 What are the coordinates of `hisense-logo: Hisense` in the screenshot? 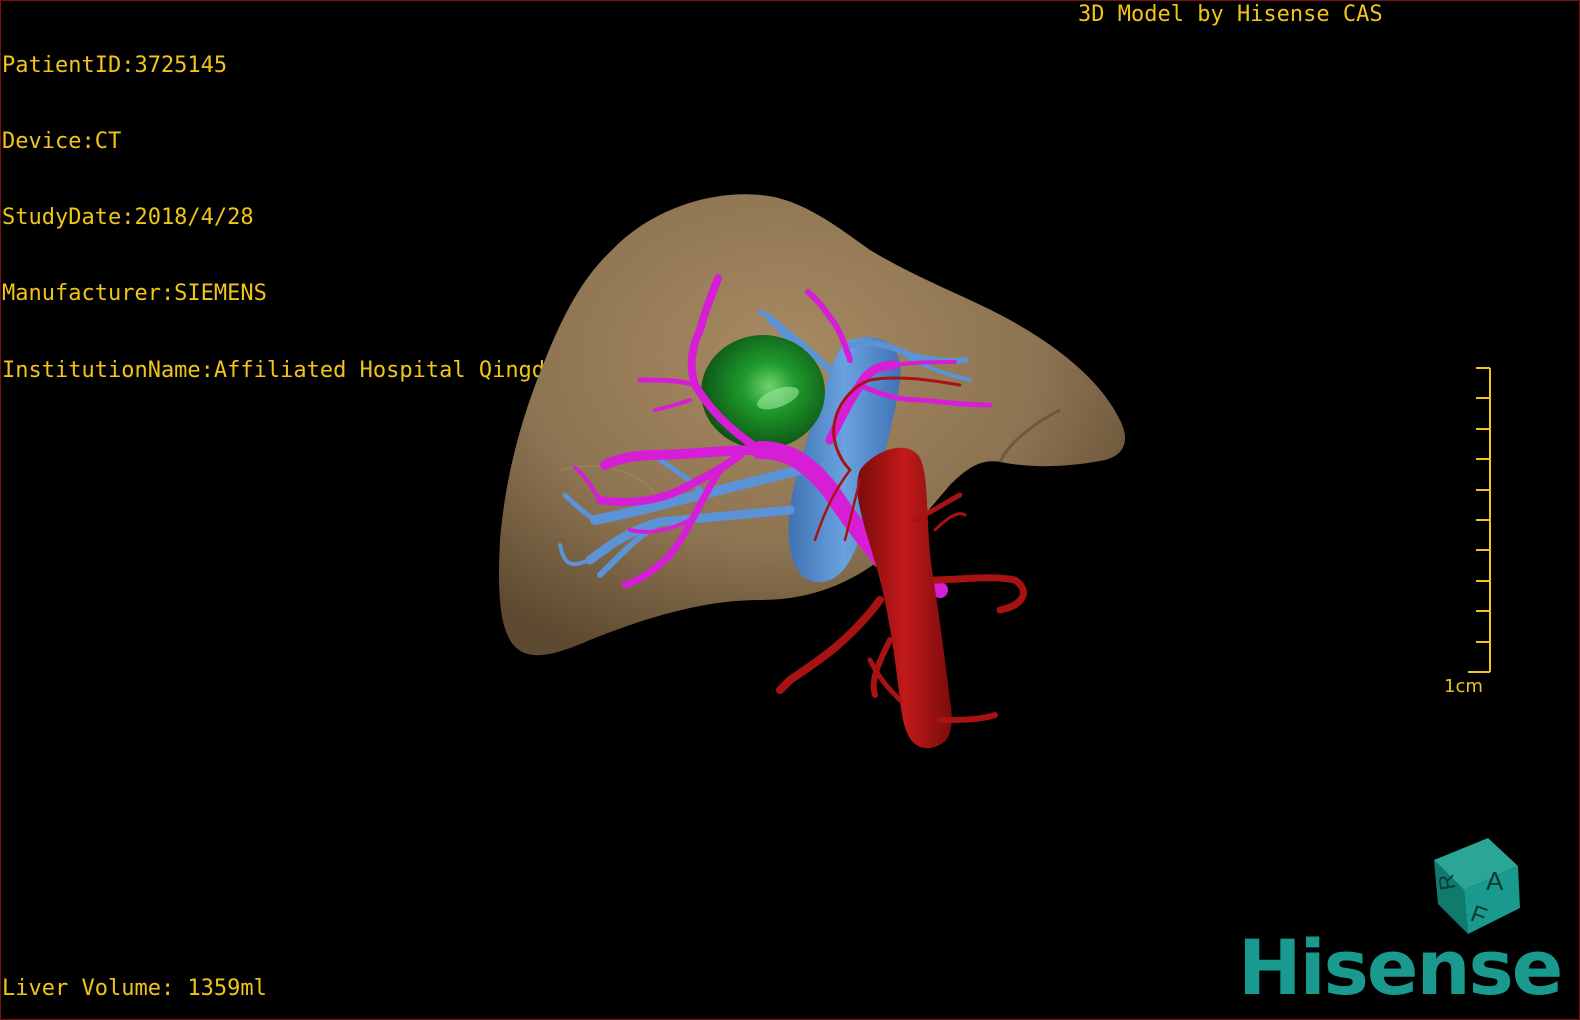 It's located at (1400, 967).